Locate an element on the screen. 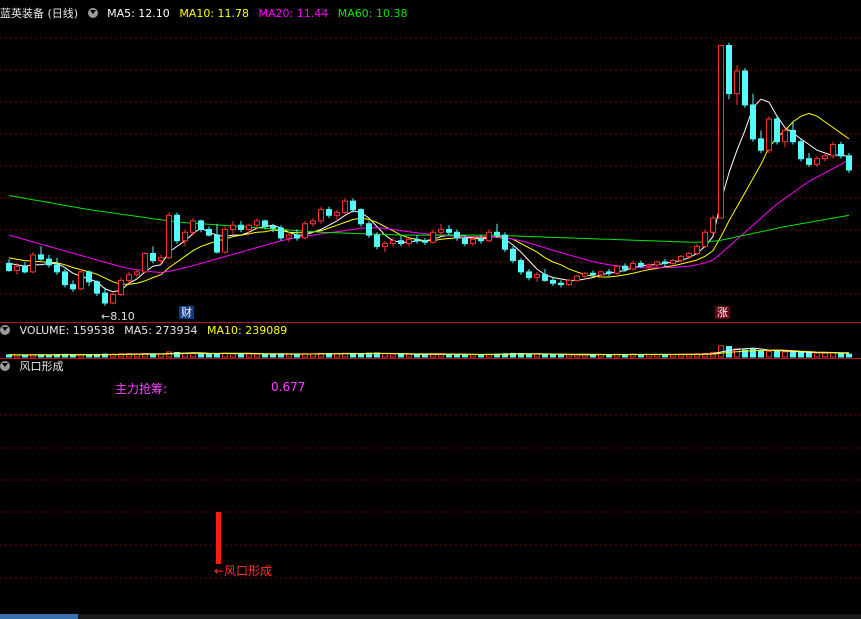 The width and height of the screenshot is (861, 619). signal-annotation: ←风口形成 is located at coordinates (243, 571).